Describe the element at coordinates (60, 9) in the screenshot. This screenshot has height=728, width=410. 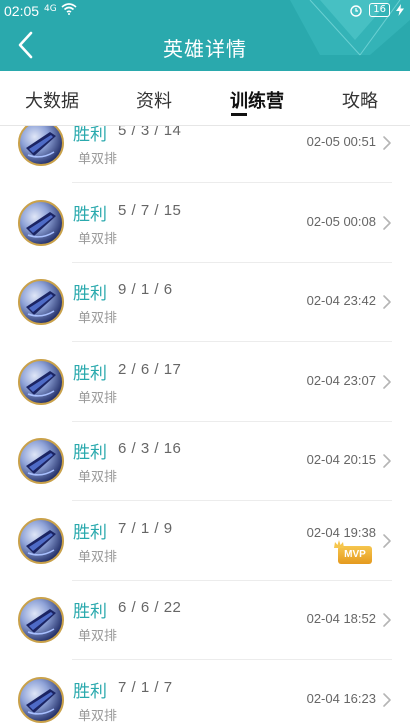
I see `status-left-icons: 4G` at that location.